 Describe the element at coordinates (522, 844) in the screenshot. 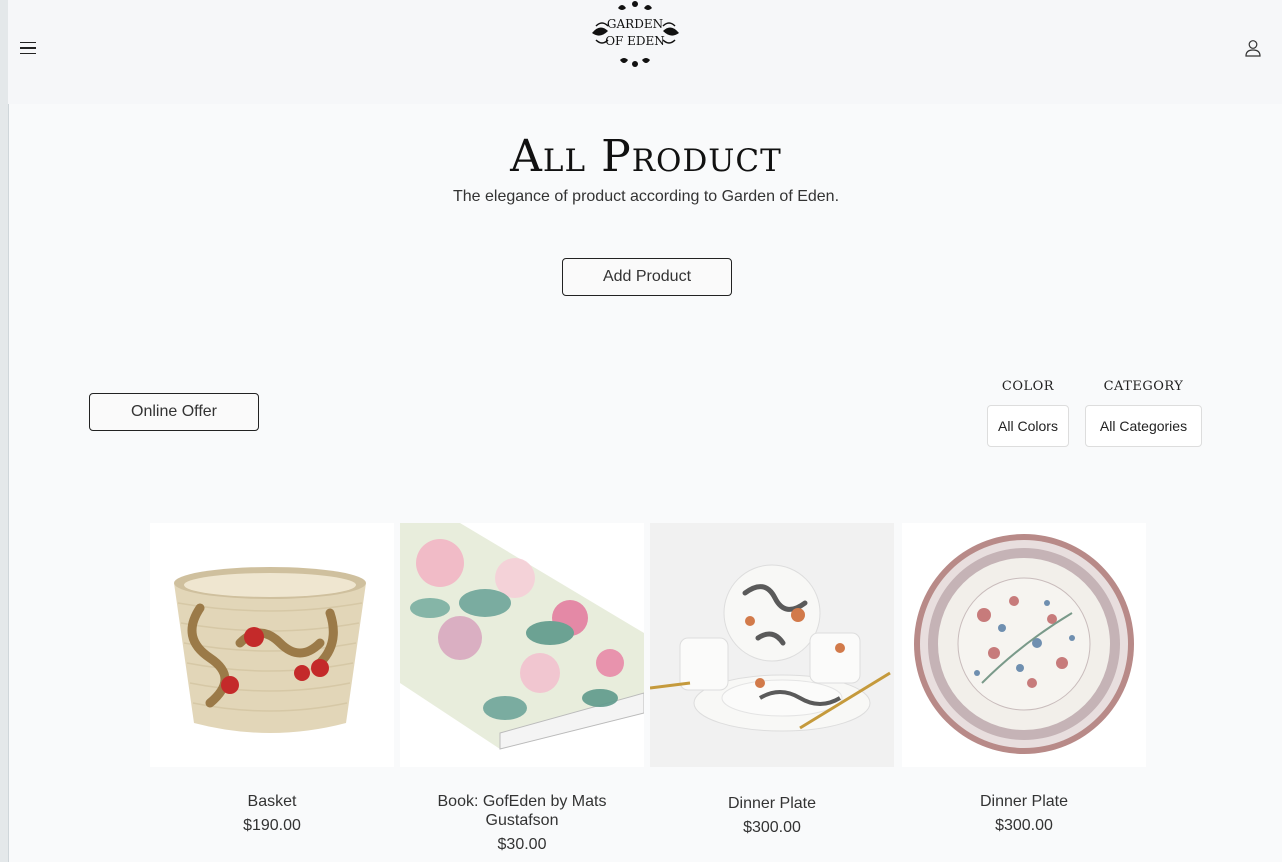

I see `product-price: $30.00` at that location.